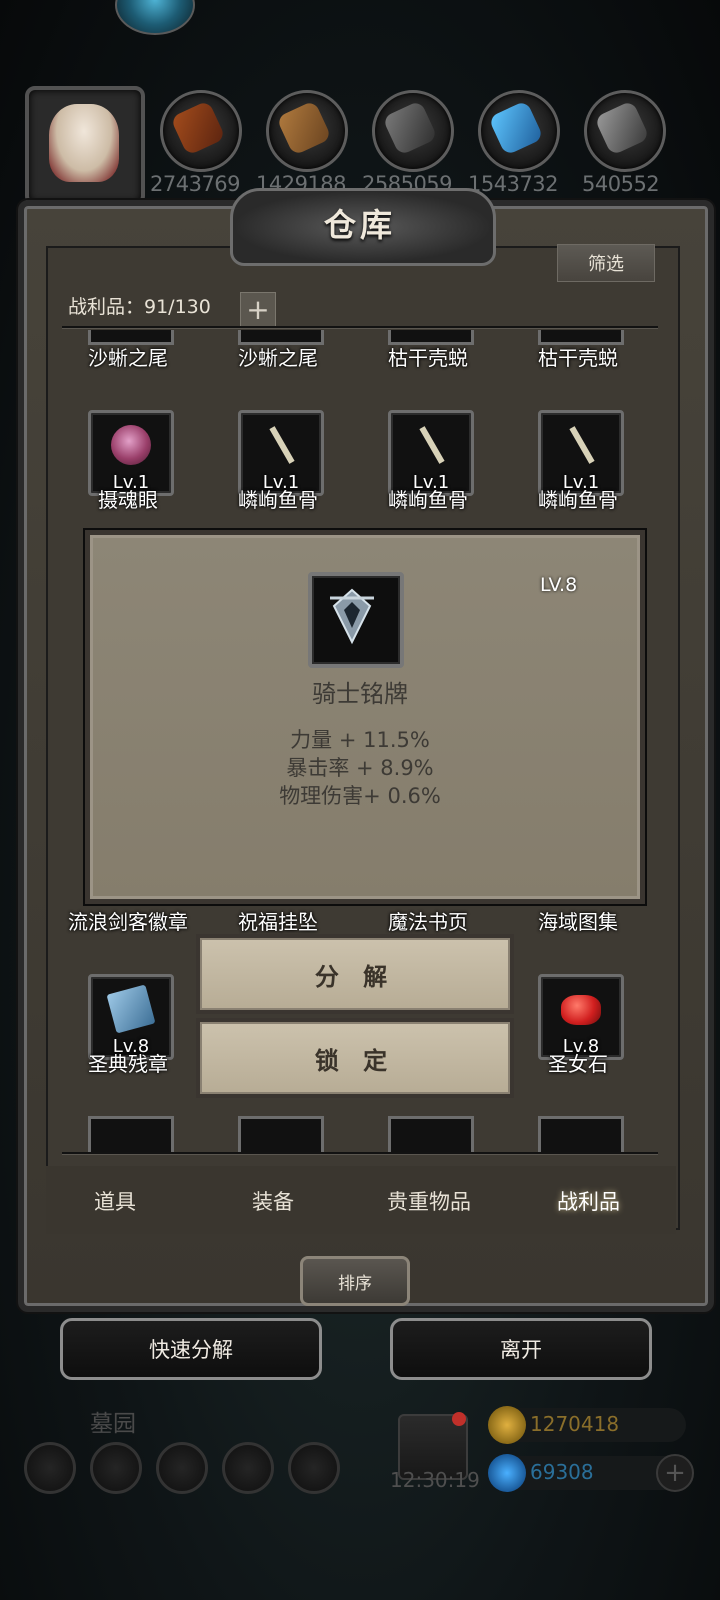  What do you see at coordinates (248, 1468) in the screenshot?
I see `mail-icon` at bounding box center [248, 1468].